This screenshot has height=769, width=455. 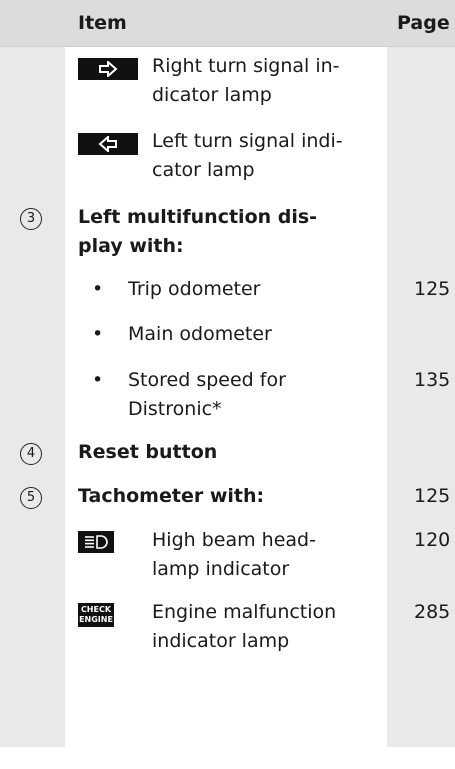 I want to click on item-number-3: 3, so click(x=31, y=219).